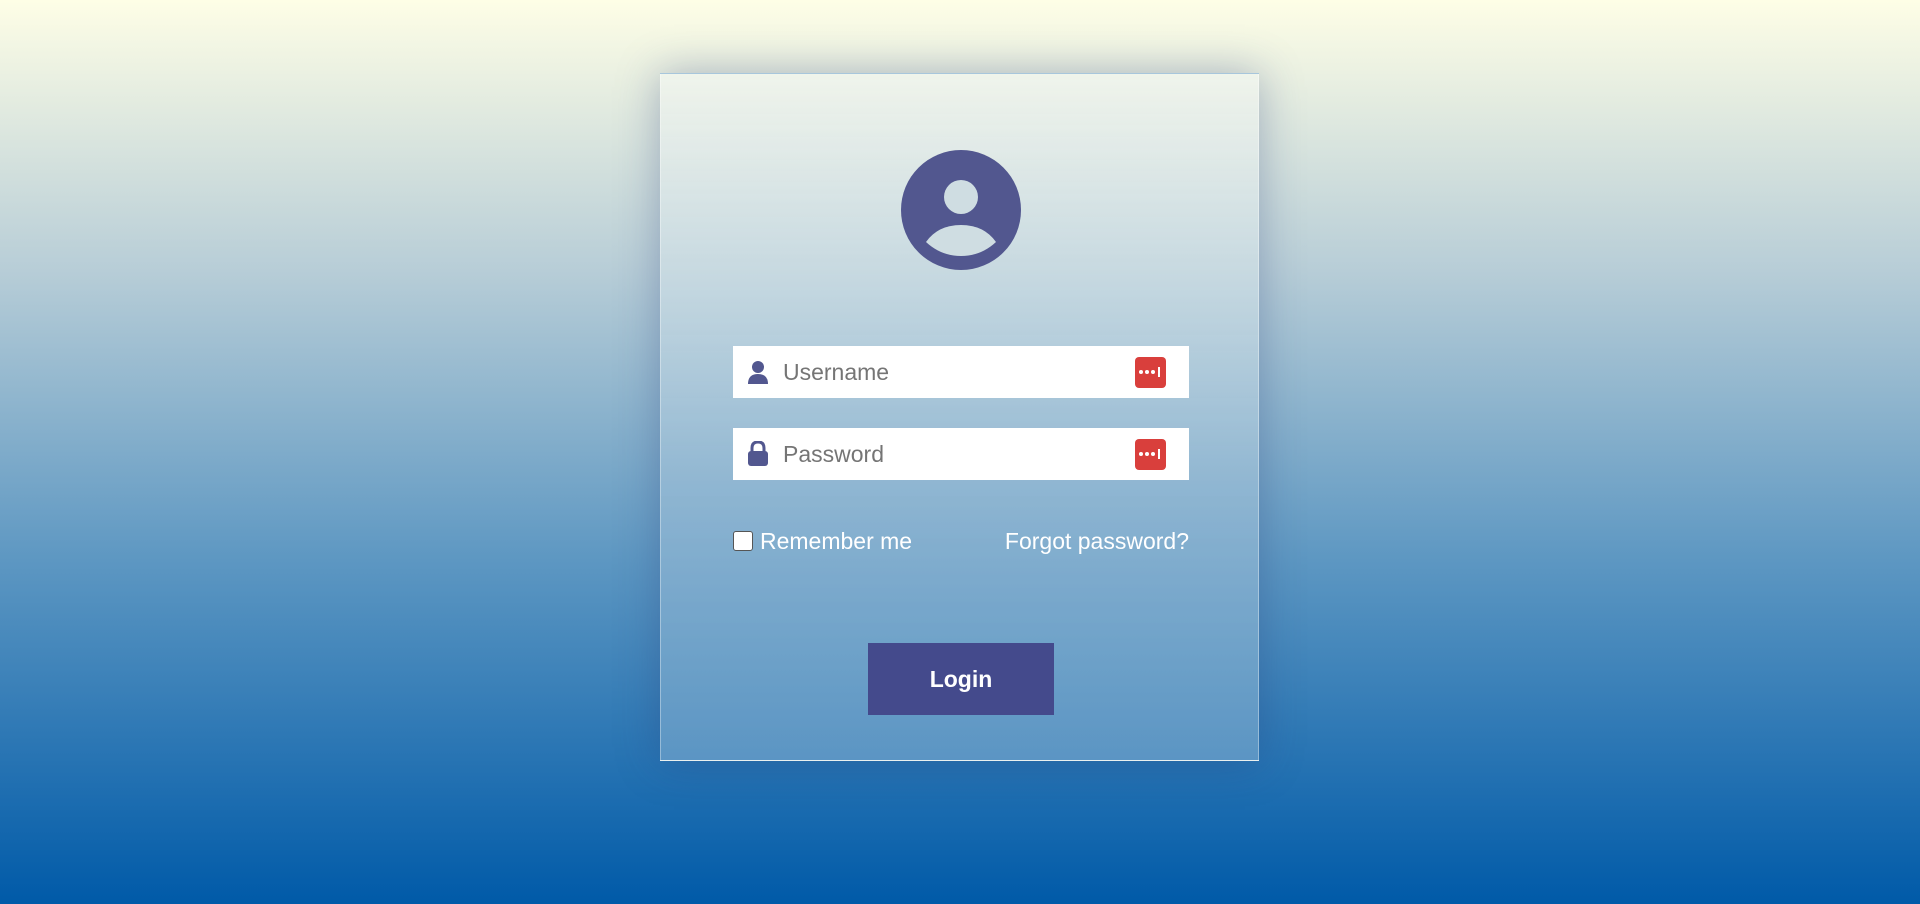 This screenshot has height=904, width=1920. Describe the element at coordinates (743, 541) in the screenshot. I see `remember-me-checkbox` at that location.